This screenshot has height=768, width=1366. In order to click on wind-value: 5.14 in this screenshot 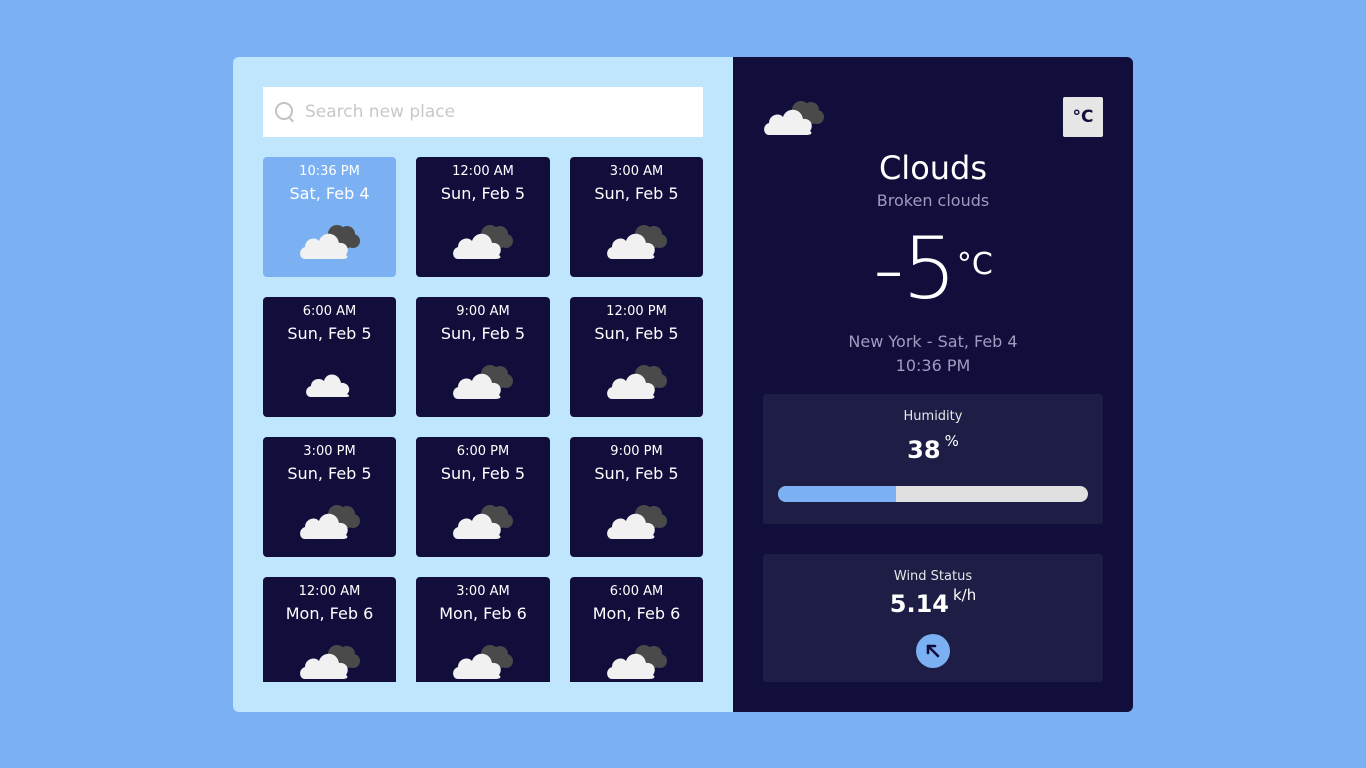, I will do `click(919, 604)`.